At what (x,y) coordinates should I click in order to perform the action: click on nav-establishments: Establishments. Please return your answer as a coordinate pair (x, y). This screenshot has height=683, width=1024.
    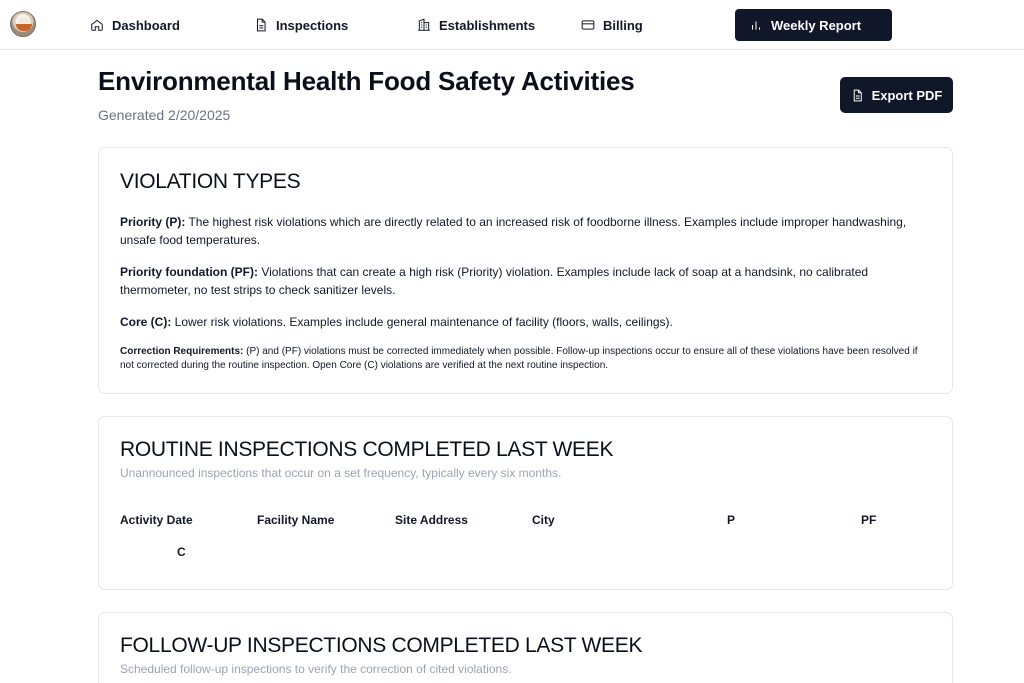
    Looking at the image, I should click on (476, 25).